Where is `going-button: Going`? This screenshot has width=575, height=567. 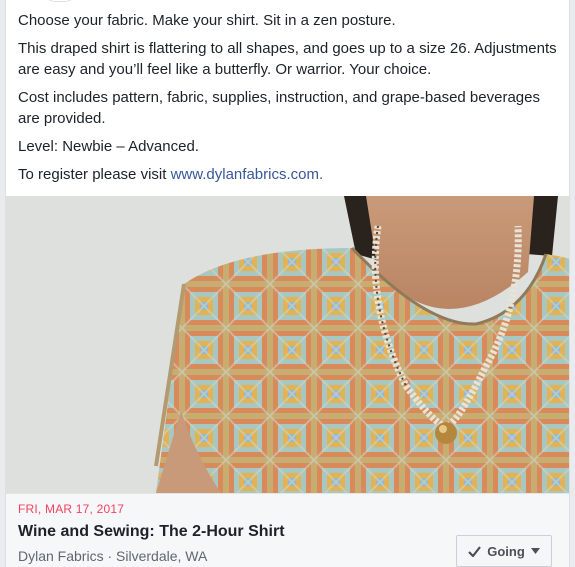 going-button: Going is located at coordinates (504, 551).